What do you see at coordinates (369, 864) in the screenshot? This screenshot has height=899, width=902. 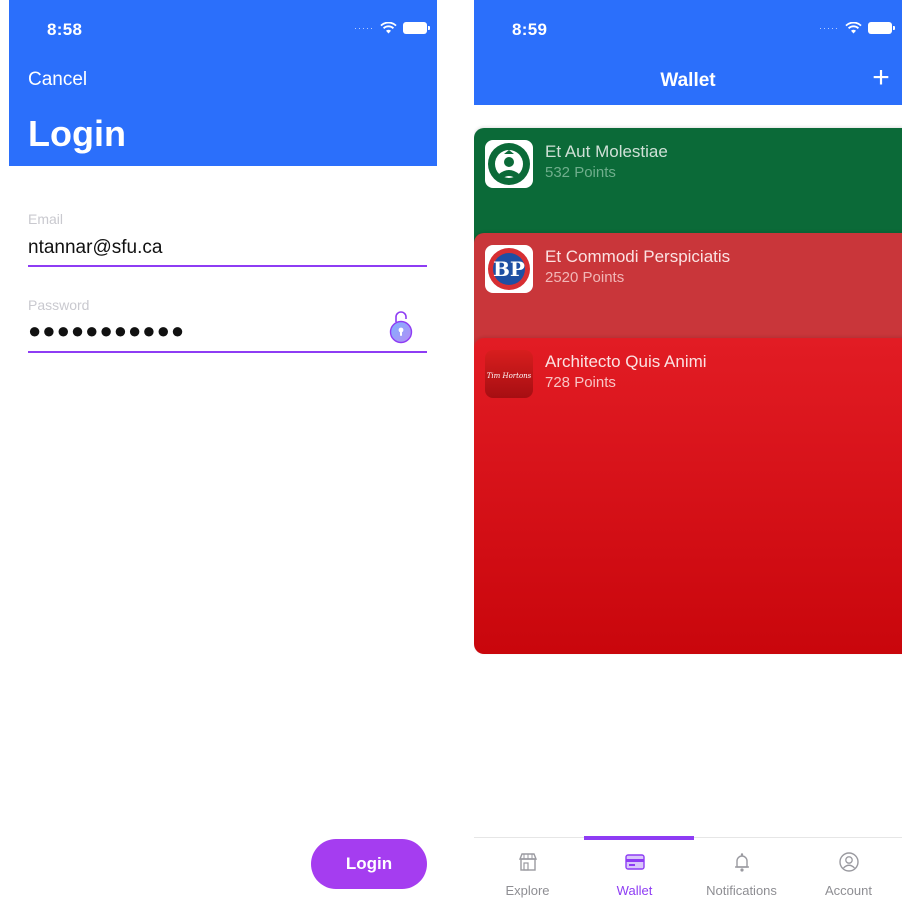 I see `login-button: Login` at bounding box center [369, 864].